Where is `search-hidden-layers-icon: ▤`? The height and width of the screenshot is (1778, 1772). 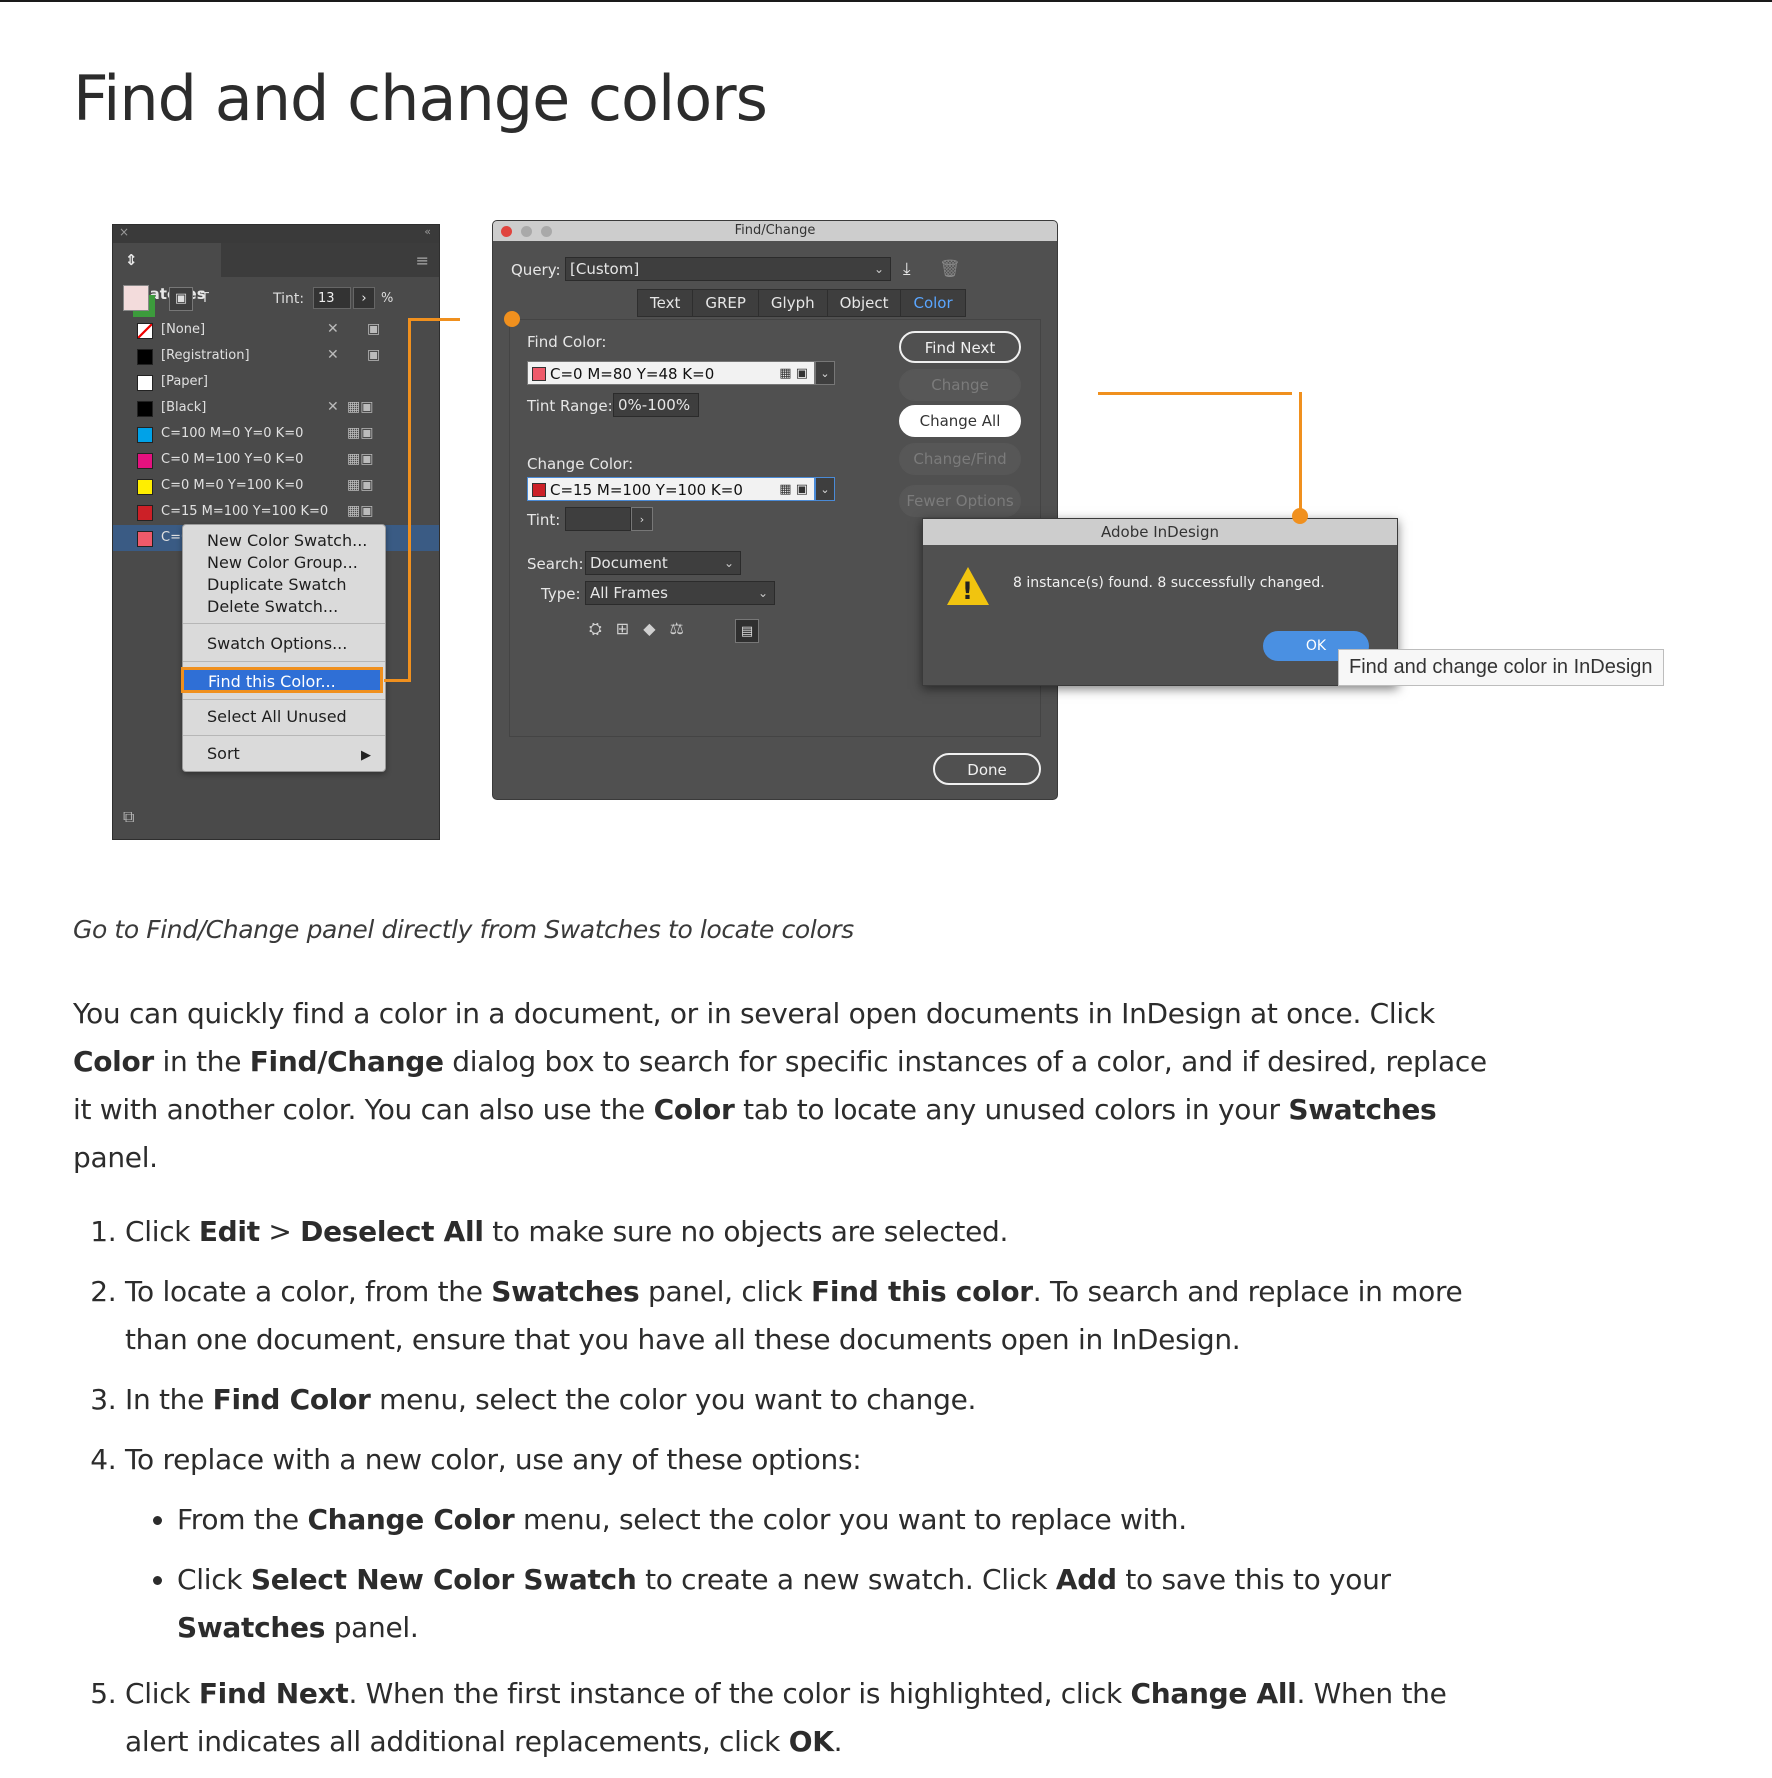
search-hidden-layers-icon: ▤ is located at coordinates (747, 631).